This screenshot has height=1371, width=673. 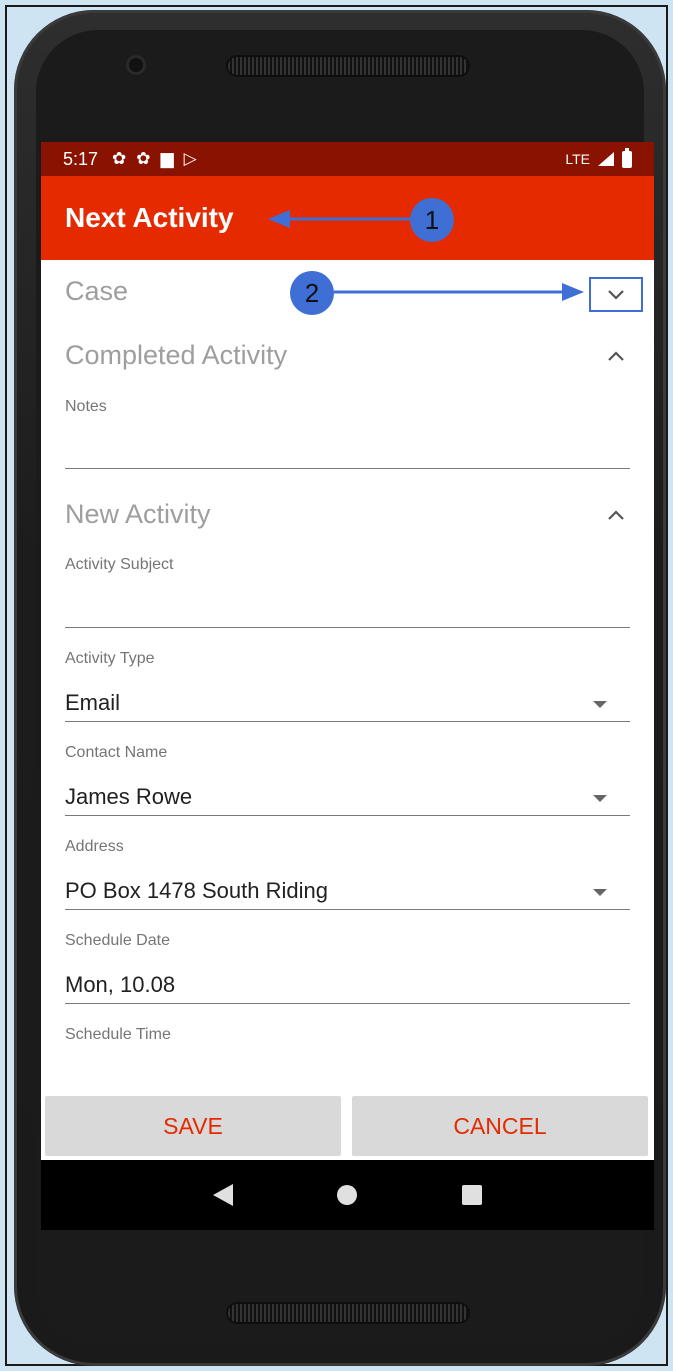 What do you see at coordinates (426, 255) in the screenshot?
I see `annotation-layer` at bounding box center [426, 255].